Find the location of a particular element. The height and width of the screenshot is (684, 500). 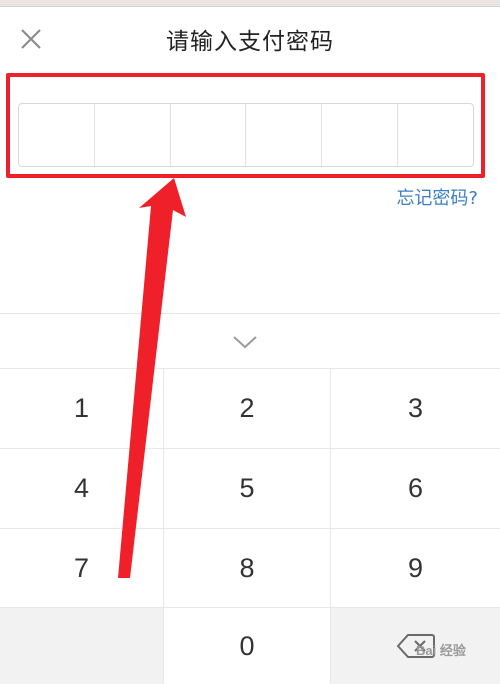

close-button is located at coordinates (31, 39).